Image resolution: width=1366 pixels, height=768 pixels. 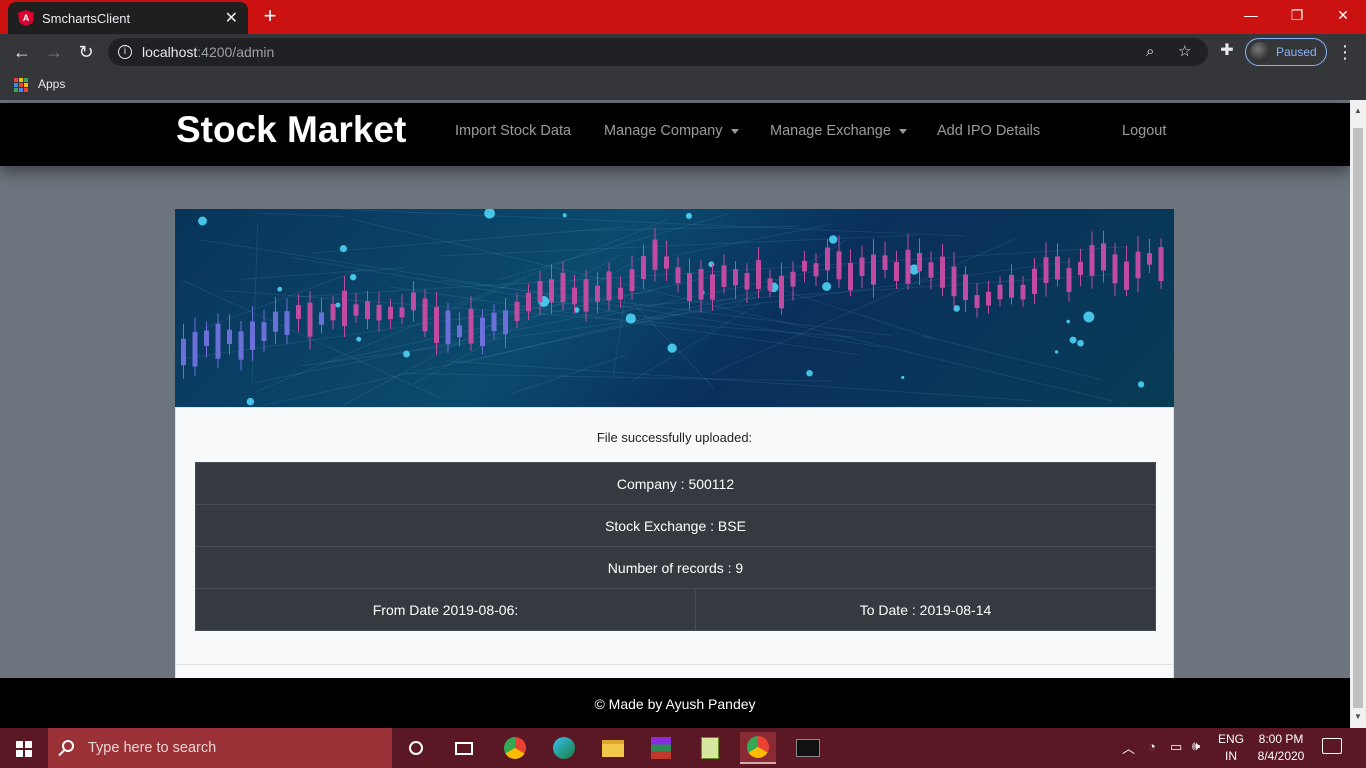 I want to click on cortana-icon, so click(x=416, y=748).